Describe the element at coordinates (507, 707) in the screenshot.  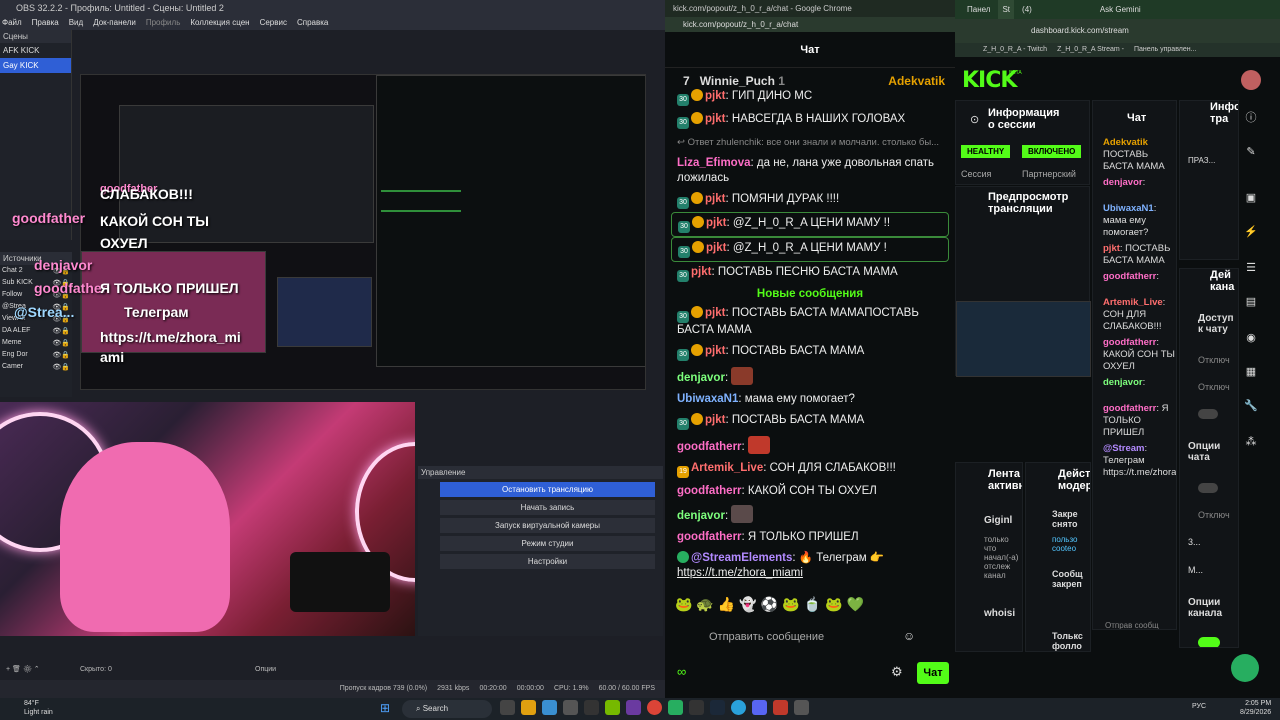
I see `task-view-icon` at that location.